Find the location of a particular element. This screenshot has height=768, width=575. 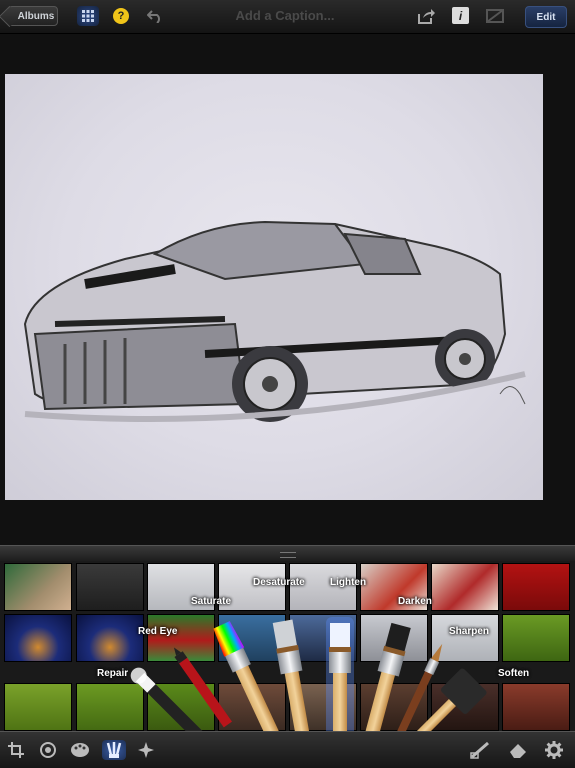

color-icon is located at coordinates (80, 750).